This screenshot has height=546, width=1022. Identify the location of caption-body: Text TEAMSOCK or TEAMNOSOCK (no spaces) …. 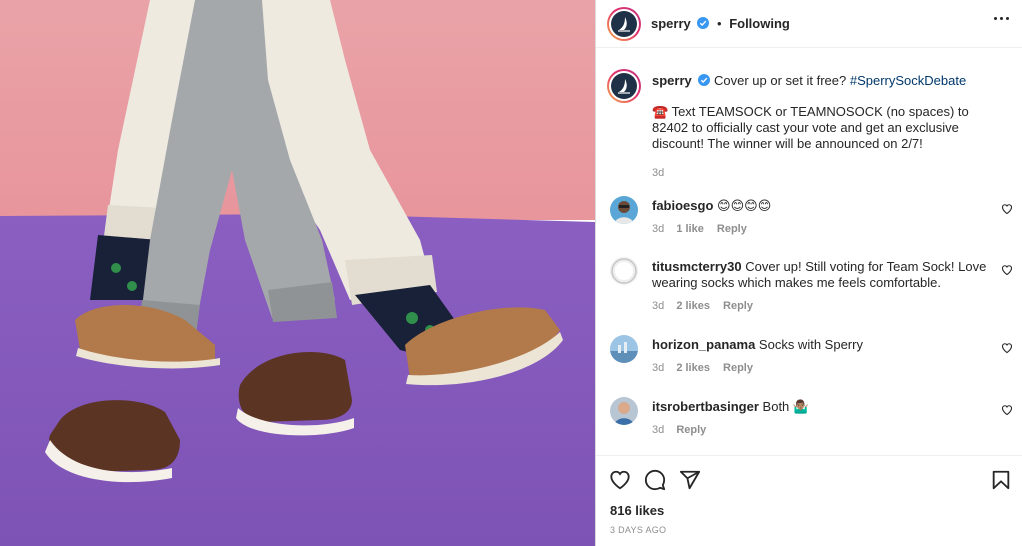
(810, 127).